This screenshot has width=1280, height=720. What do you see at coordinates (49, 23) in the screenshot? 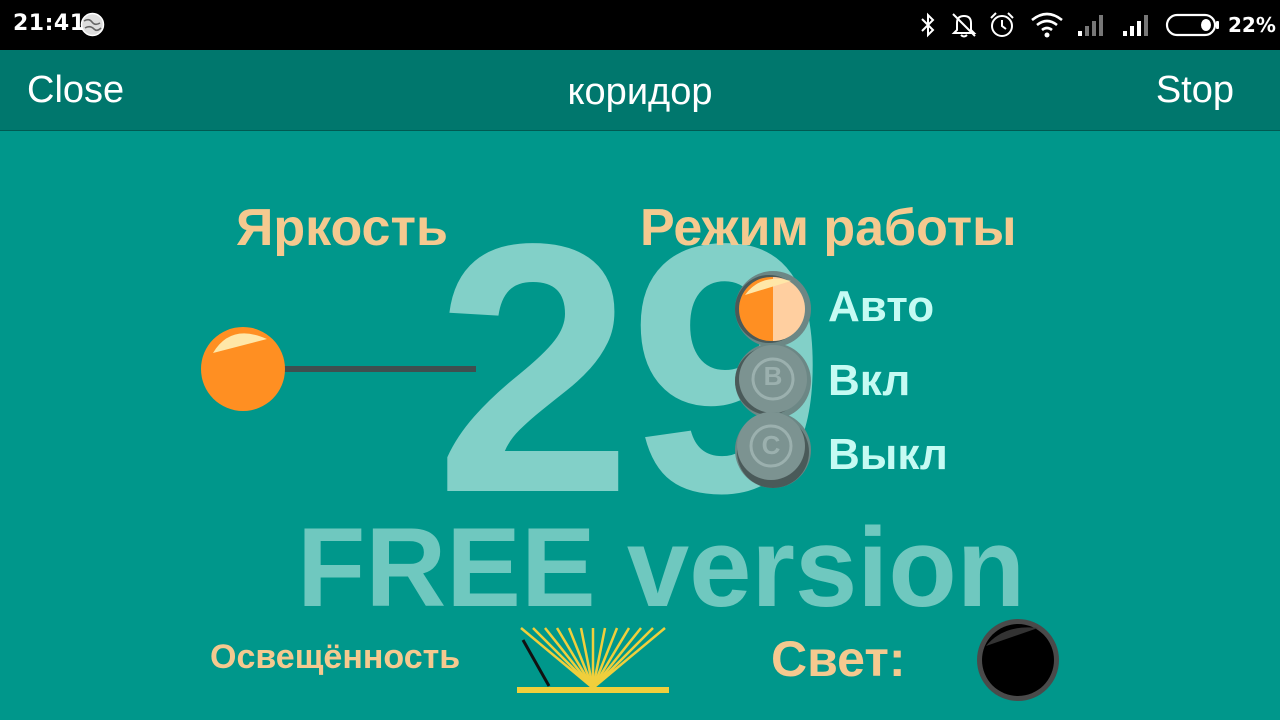
I see `status-time: 21:41` at bounding box center [49, 23].